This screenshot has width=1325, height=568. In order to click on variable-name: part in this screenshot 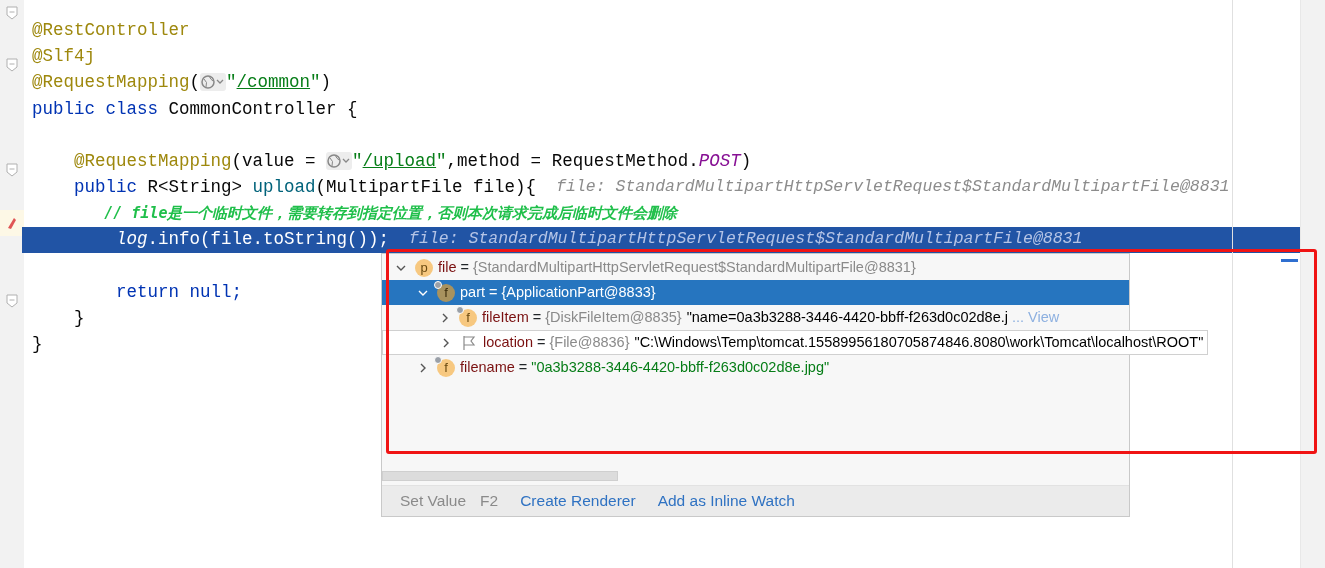, I will do `click(472, 292)`.